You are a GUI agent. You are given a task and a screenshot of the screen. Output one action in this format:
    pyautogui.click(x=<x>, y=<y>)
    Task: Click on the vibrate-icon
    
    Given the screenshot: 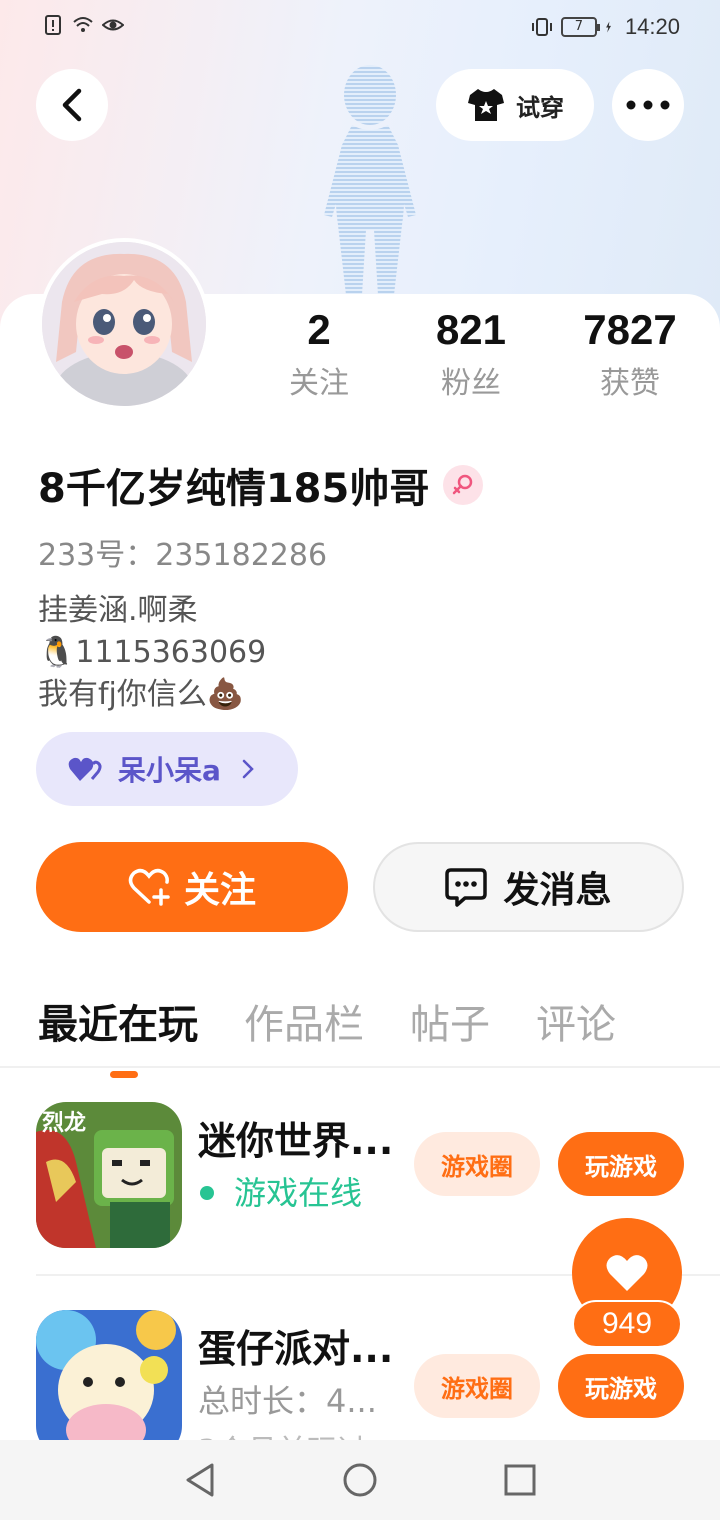 What is the action you would take?
    pyautogui.click(x=541, y=27)
    